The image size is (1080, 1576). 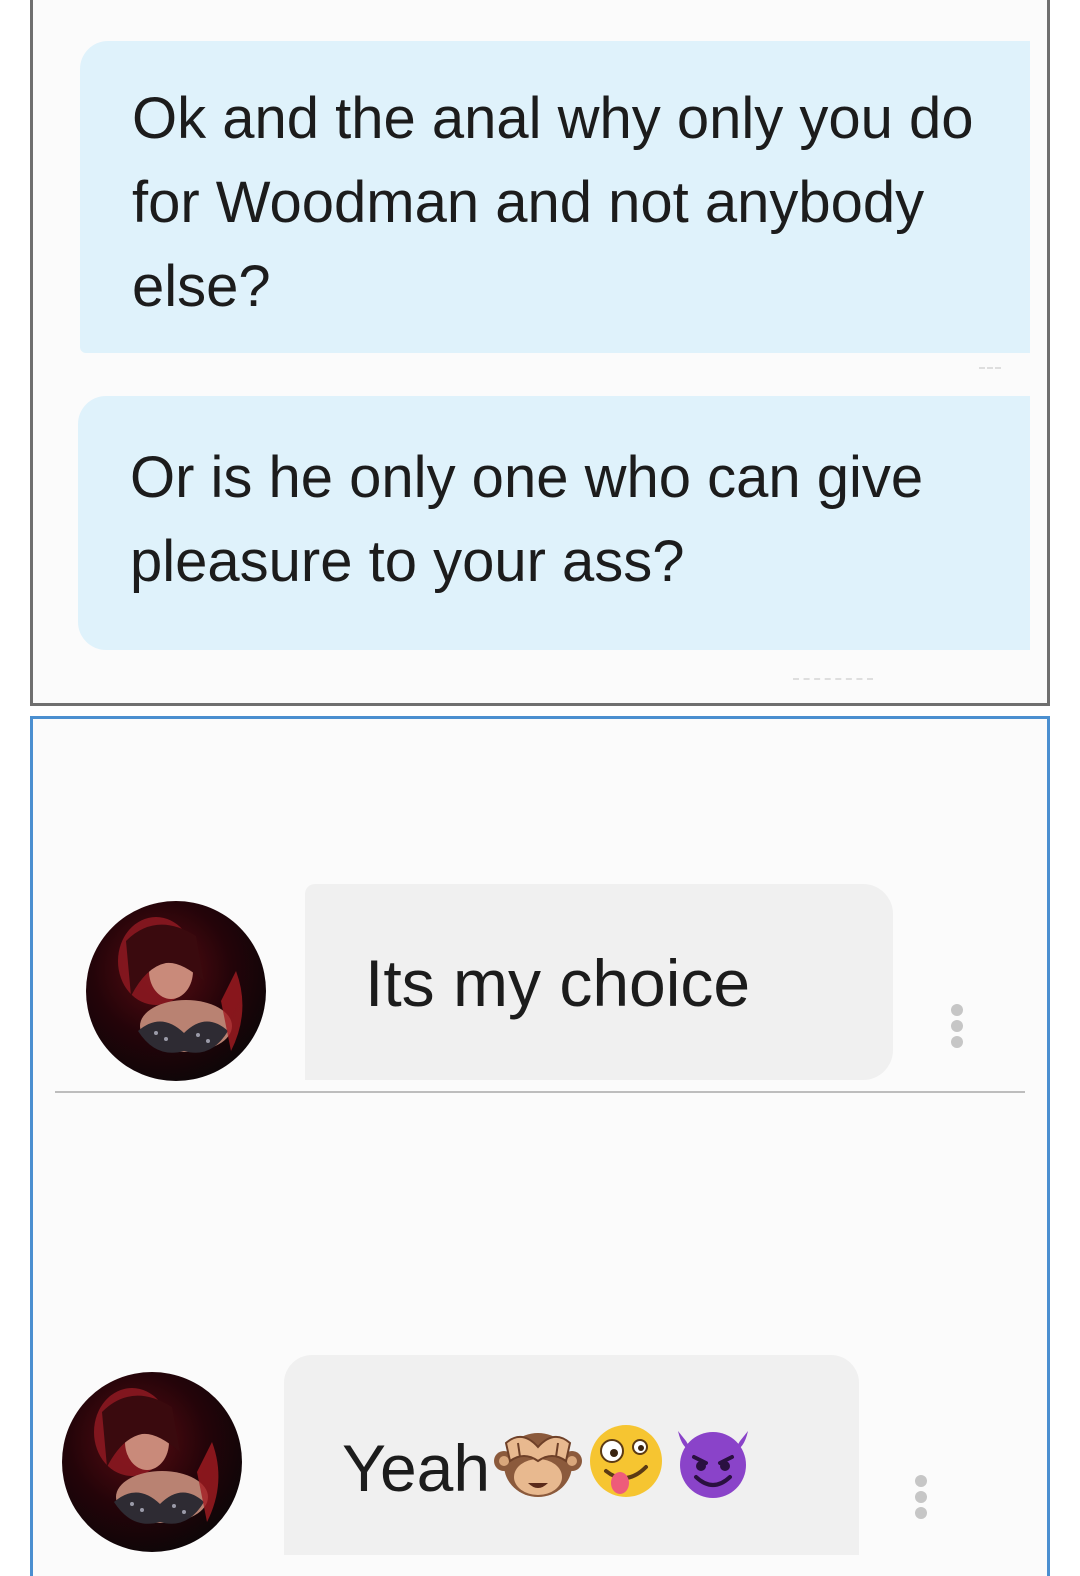 What do you see at coordinates (558, 983) in the screenshot?
I see `received-message-text: Its my choice` at bounding box center [558, 983].